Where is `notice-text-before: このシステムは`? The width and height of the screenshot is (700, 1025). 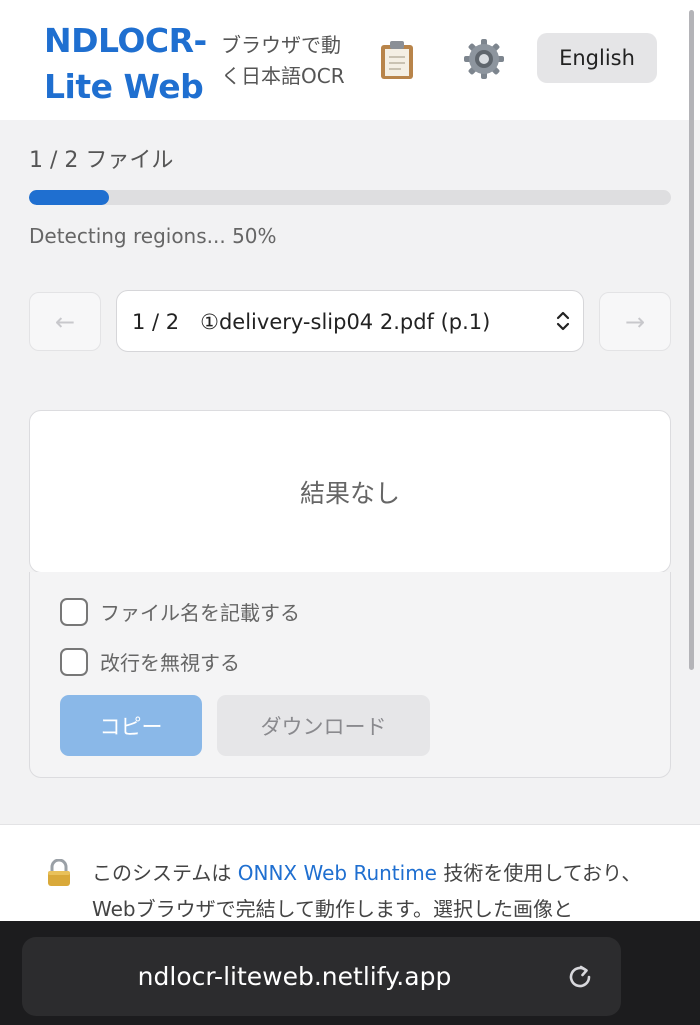 notice-text-before: このシステムは is located at coordinates (165, 873).